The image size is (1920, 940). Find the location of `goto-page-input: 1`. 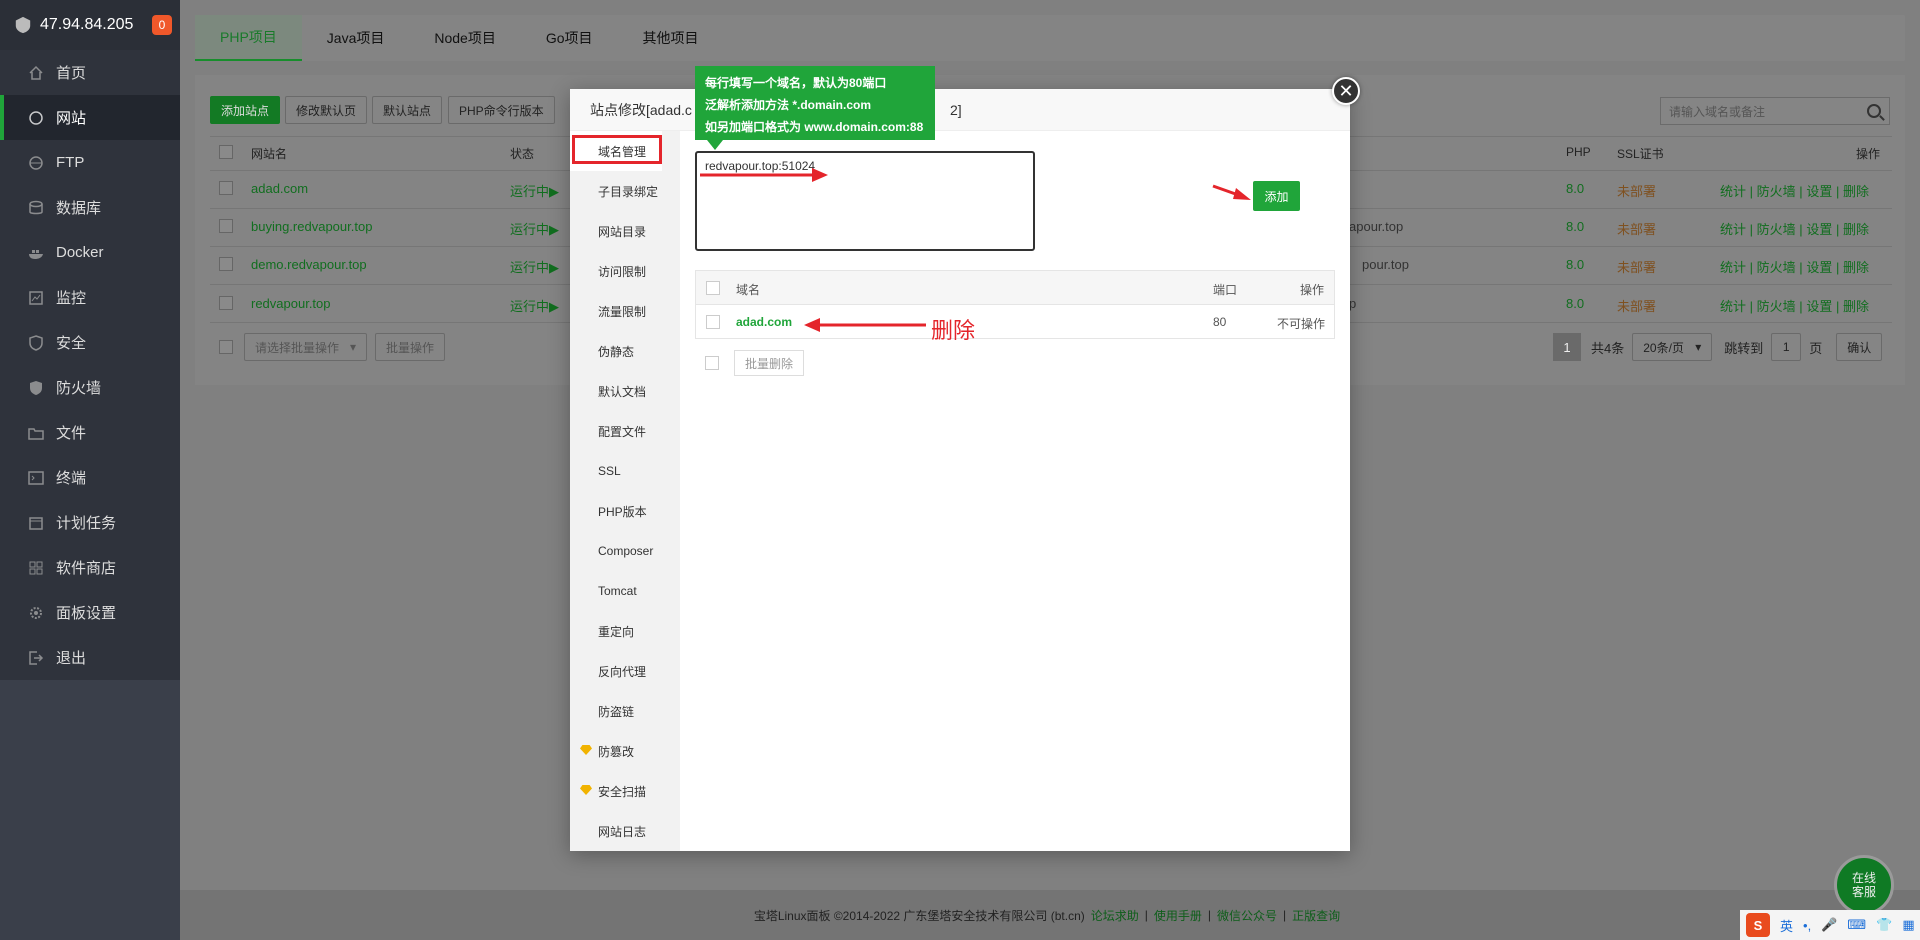

goto-page-input: 1 is located at coordinates (1786, 347).